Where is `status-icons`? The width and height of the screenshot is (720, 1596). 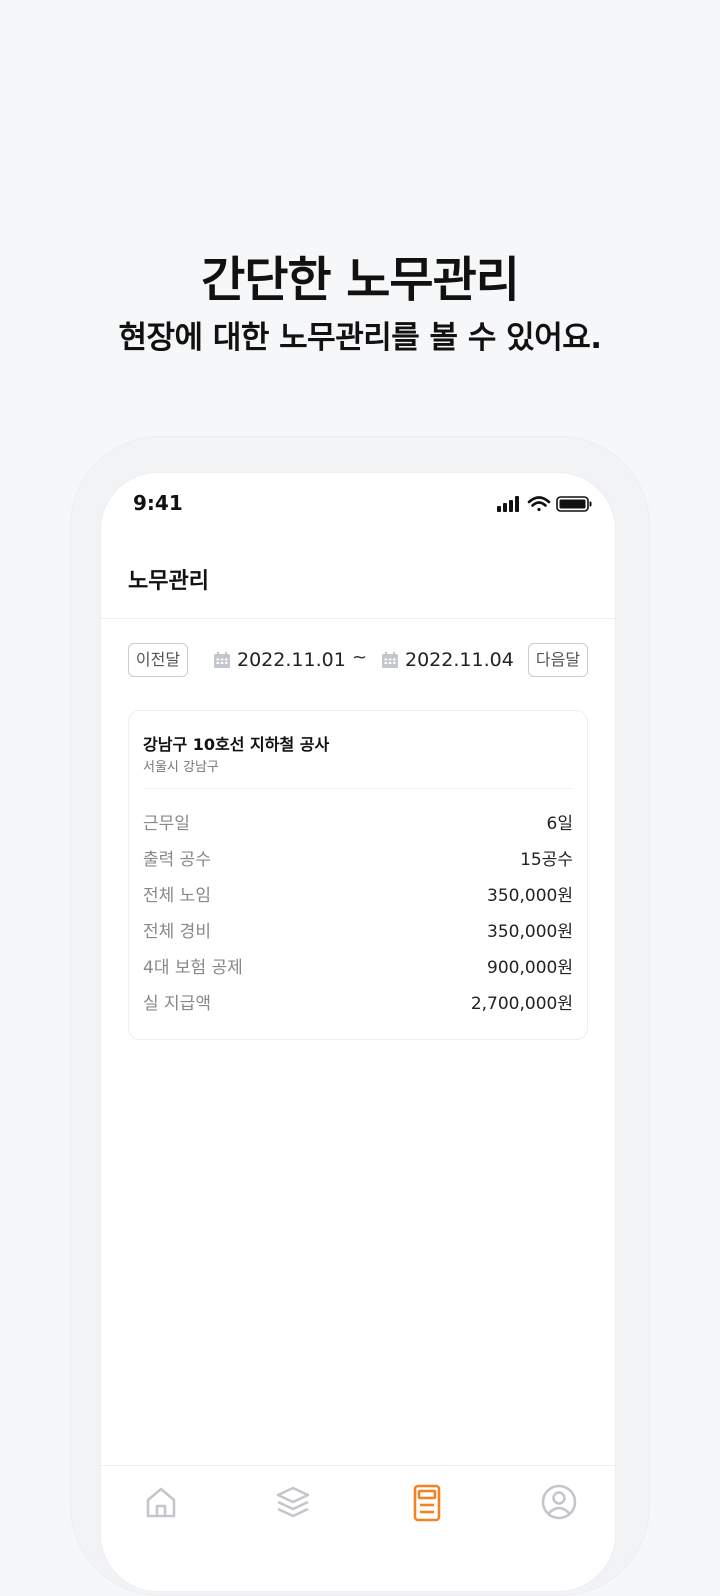
status-icons is located at coordinates (545, 504).